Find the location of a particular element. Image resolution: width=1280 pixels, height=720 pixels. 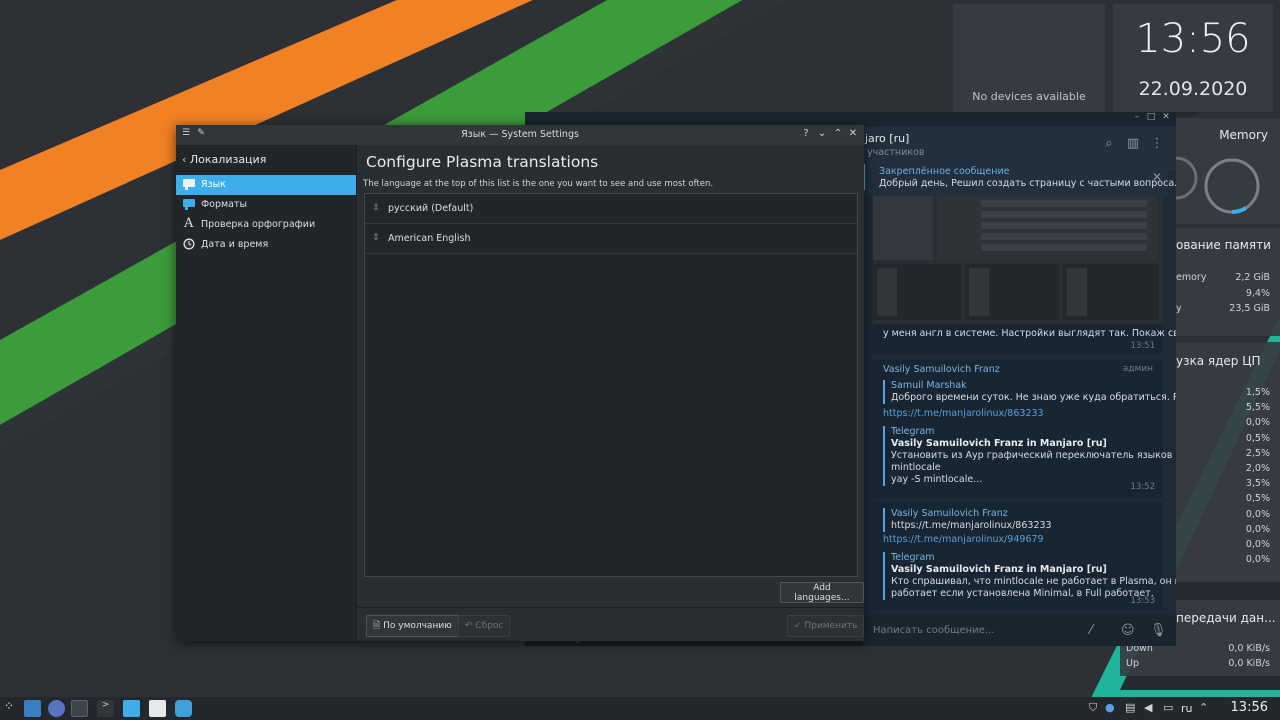

apply-button: ✓ Применить is located at coordinates (826, 626).